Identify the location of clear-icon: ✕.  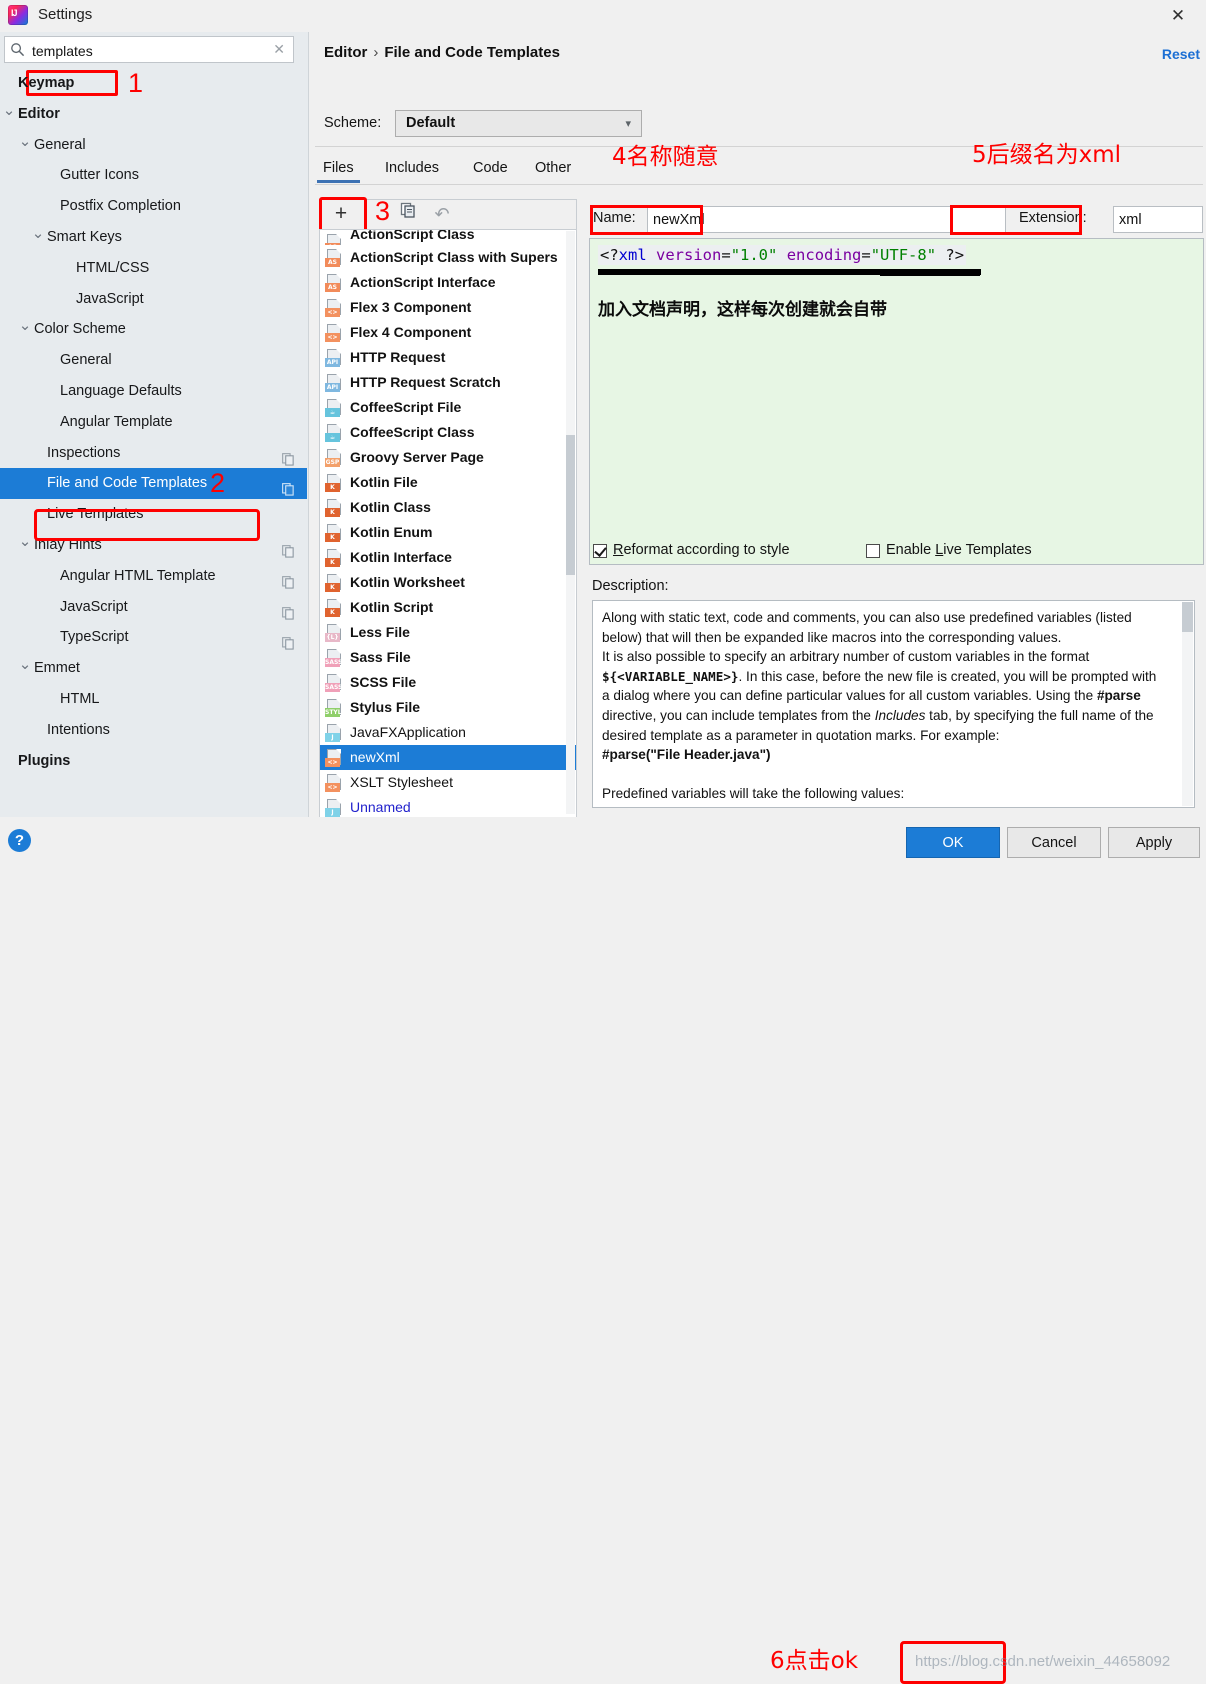
(279, 49).